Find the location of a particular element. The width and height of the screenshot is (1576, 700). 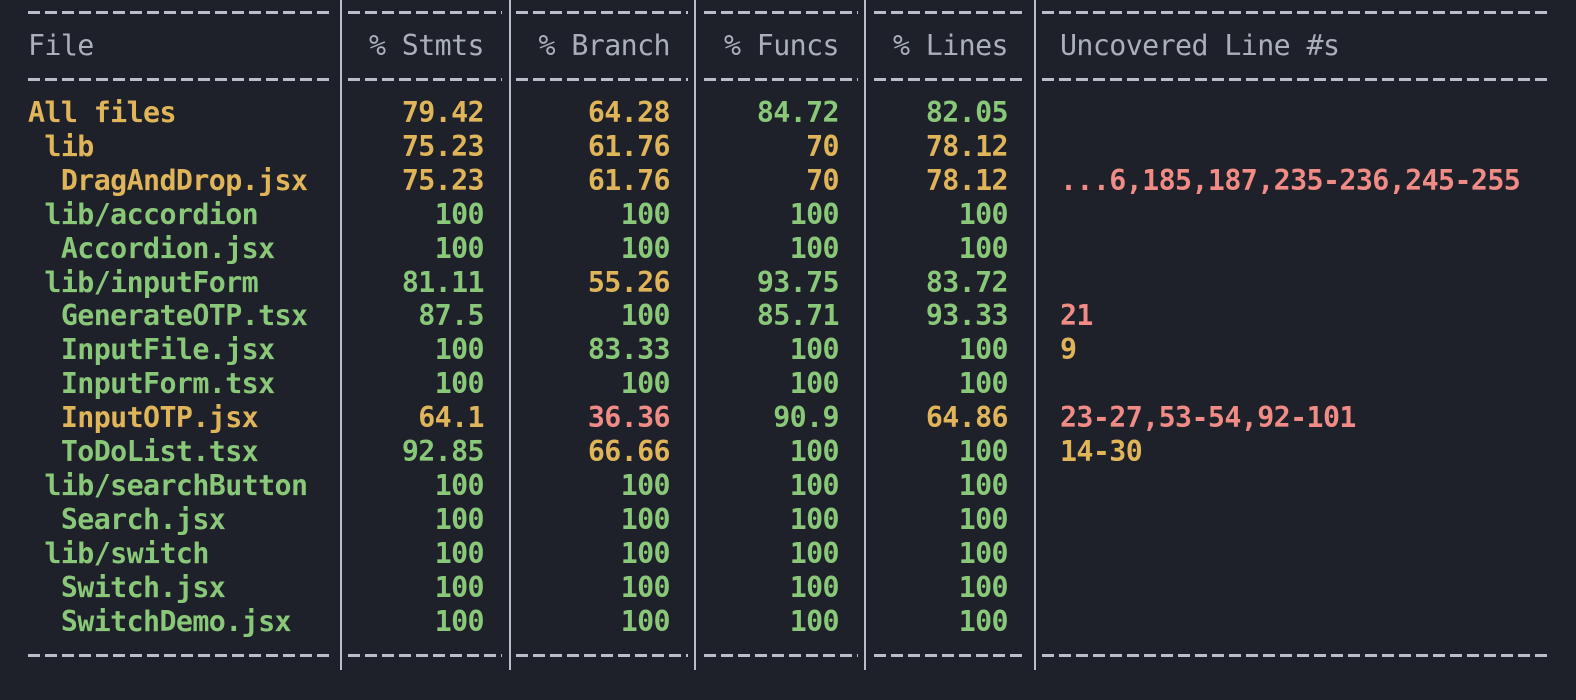

header-stmts: % Stmts is located at coordinates (426, 45).